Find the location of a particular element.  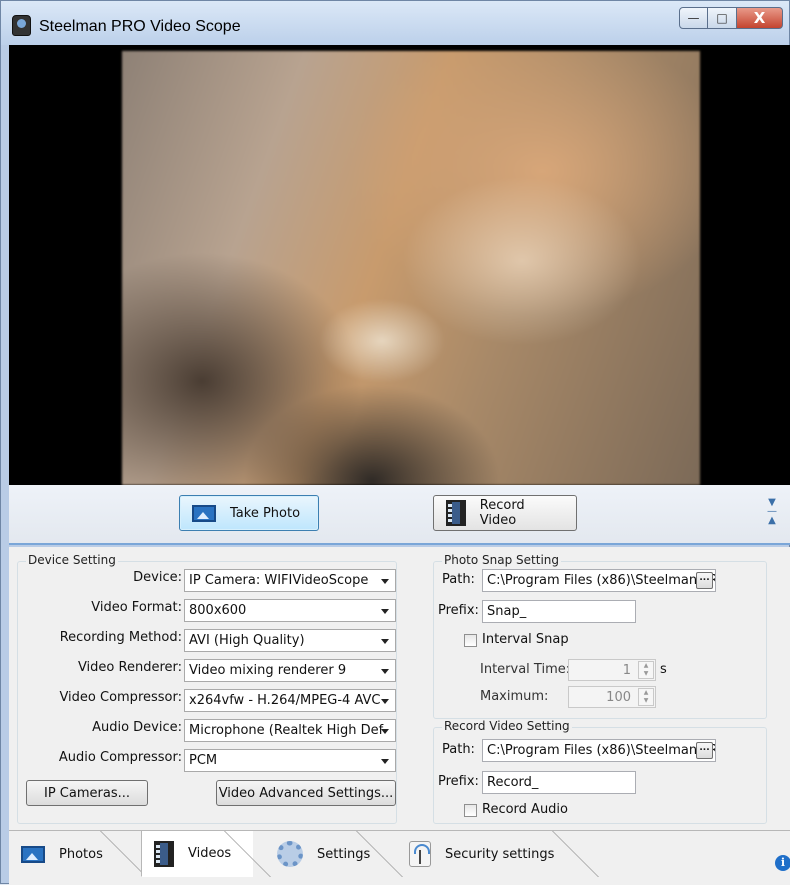

interval-time-spinner: 1 ▲ ▼ is located at coordinates (612, 670).